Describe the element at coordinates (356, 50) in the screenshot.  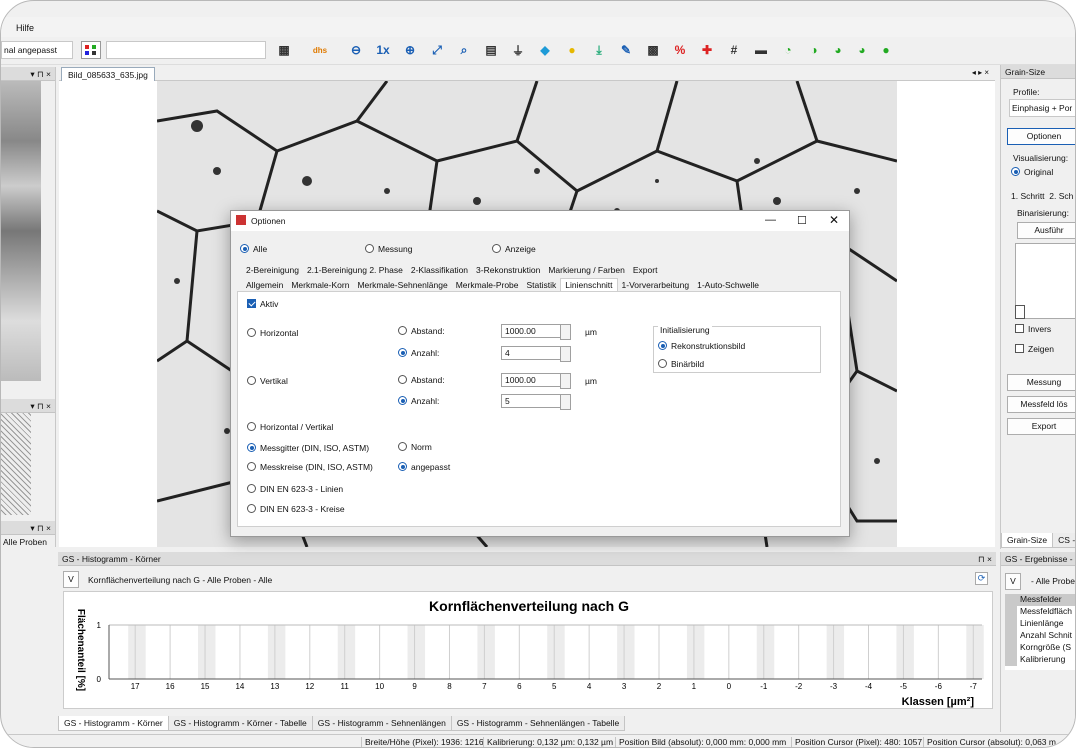
I see `zoom-out-icon: ⊖` at that location.